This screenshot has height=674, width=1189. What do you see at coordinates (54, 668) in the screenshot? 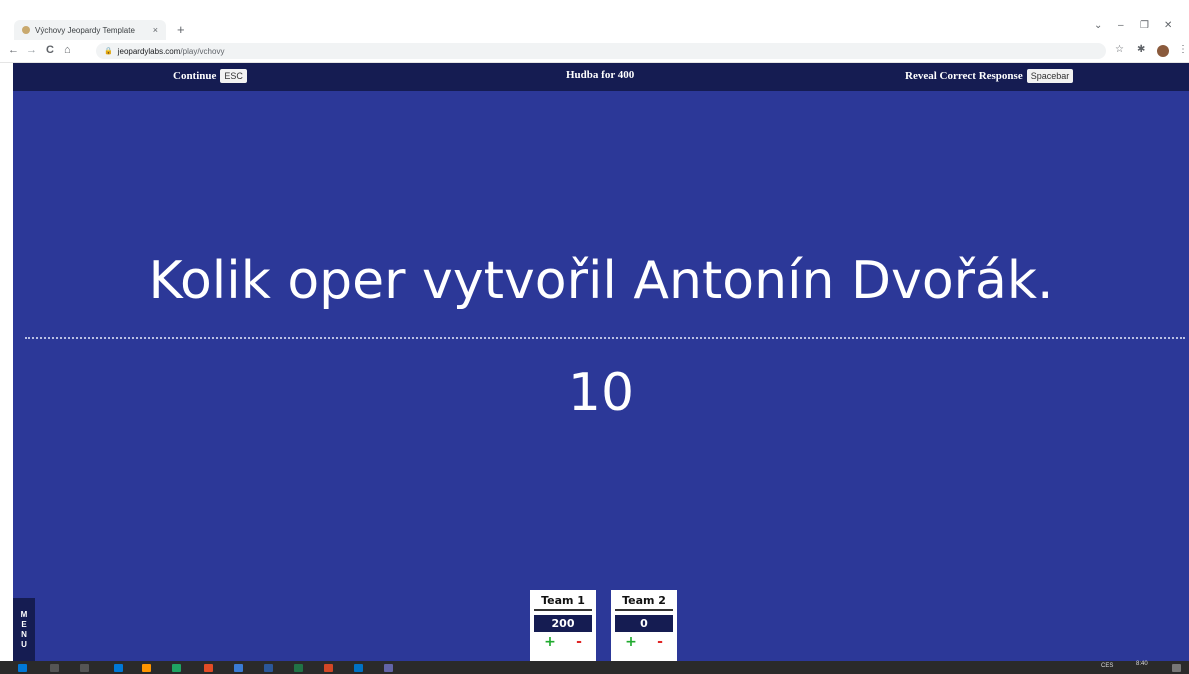
I see `search-icon` at bounding box center [54, 668].